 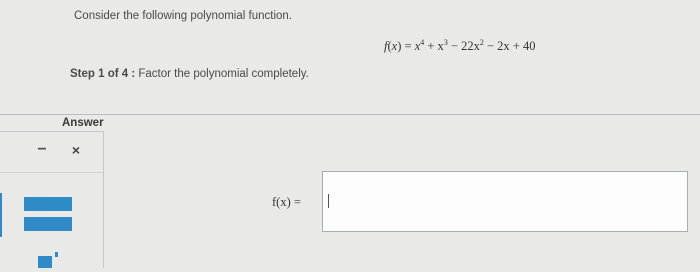 I want to click on math-toolbar: − ×, so click(x=52, y=199).